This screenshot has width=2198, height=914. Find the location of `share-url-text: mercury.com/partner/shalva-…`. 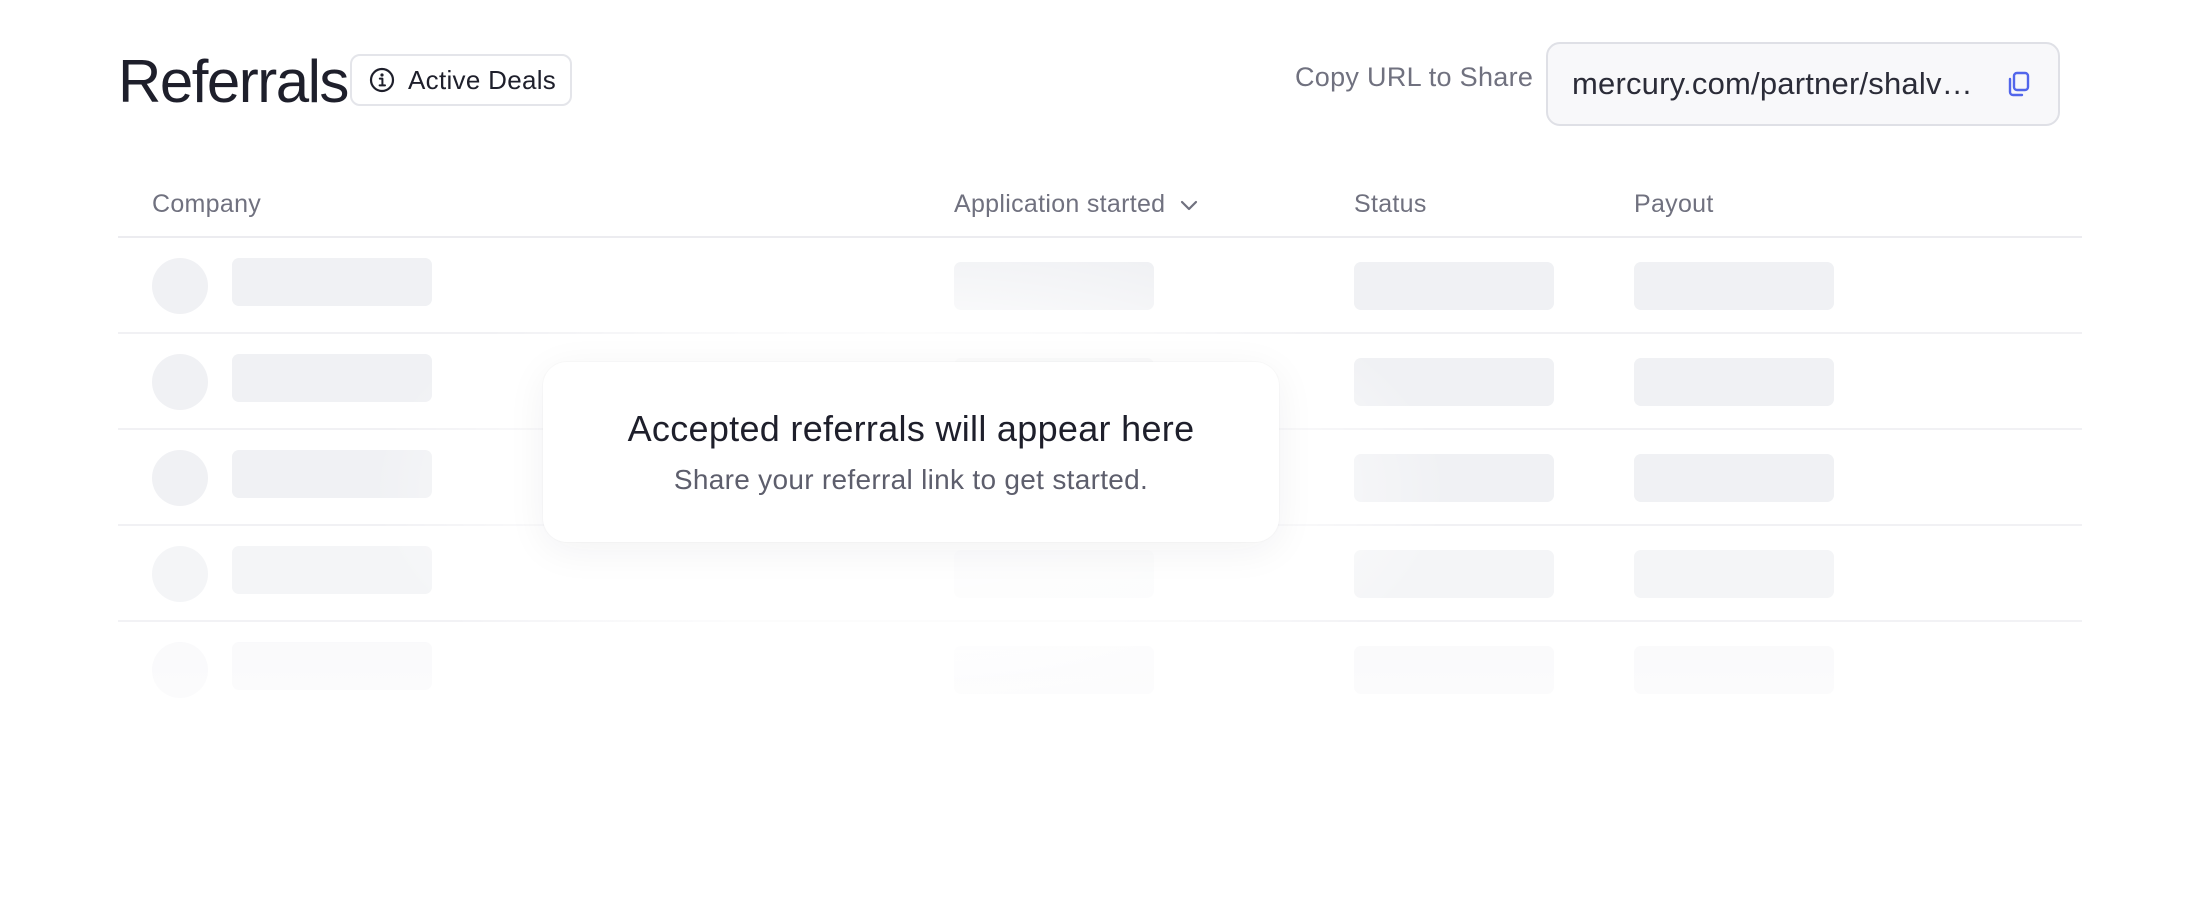

share-url-text: mercury.com/partner/shalva-… is located at coordinates (1781, 84).